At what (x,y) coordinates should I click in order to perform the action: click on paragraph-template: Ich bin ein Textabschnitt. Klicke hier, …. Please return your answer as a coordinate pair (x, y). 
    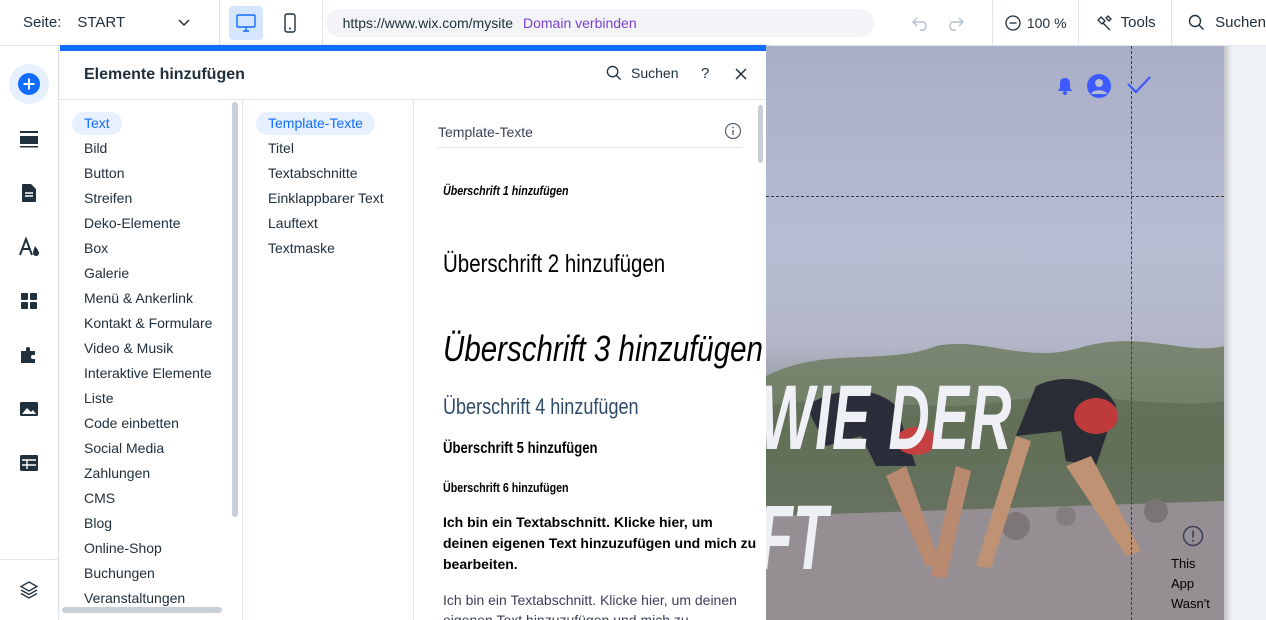
    Looking at the image, I should click on (600, 605).